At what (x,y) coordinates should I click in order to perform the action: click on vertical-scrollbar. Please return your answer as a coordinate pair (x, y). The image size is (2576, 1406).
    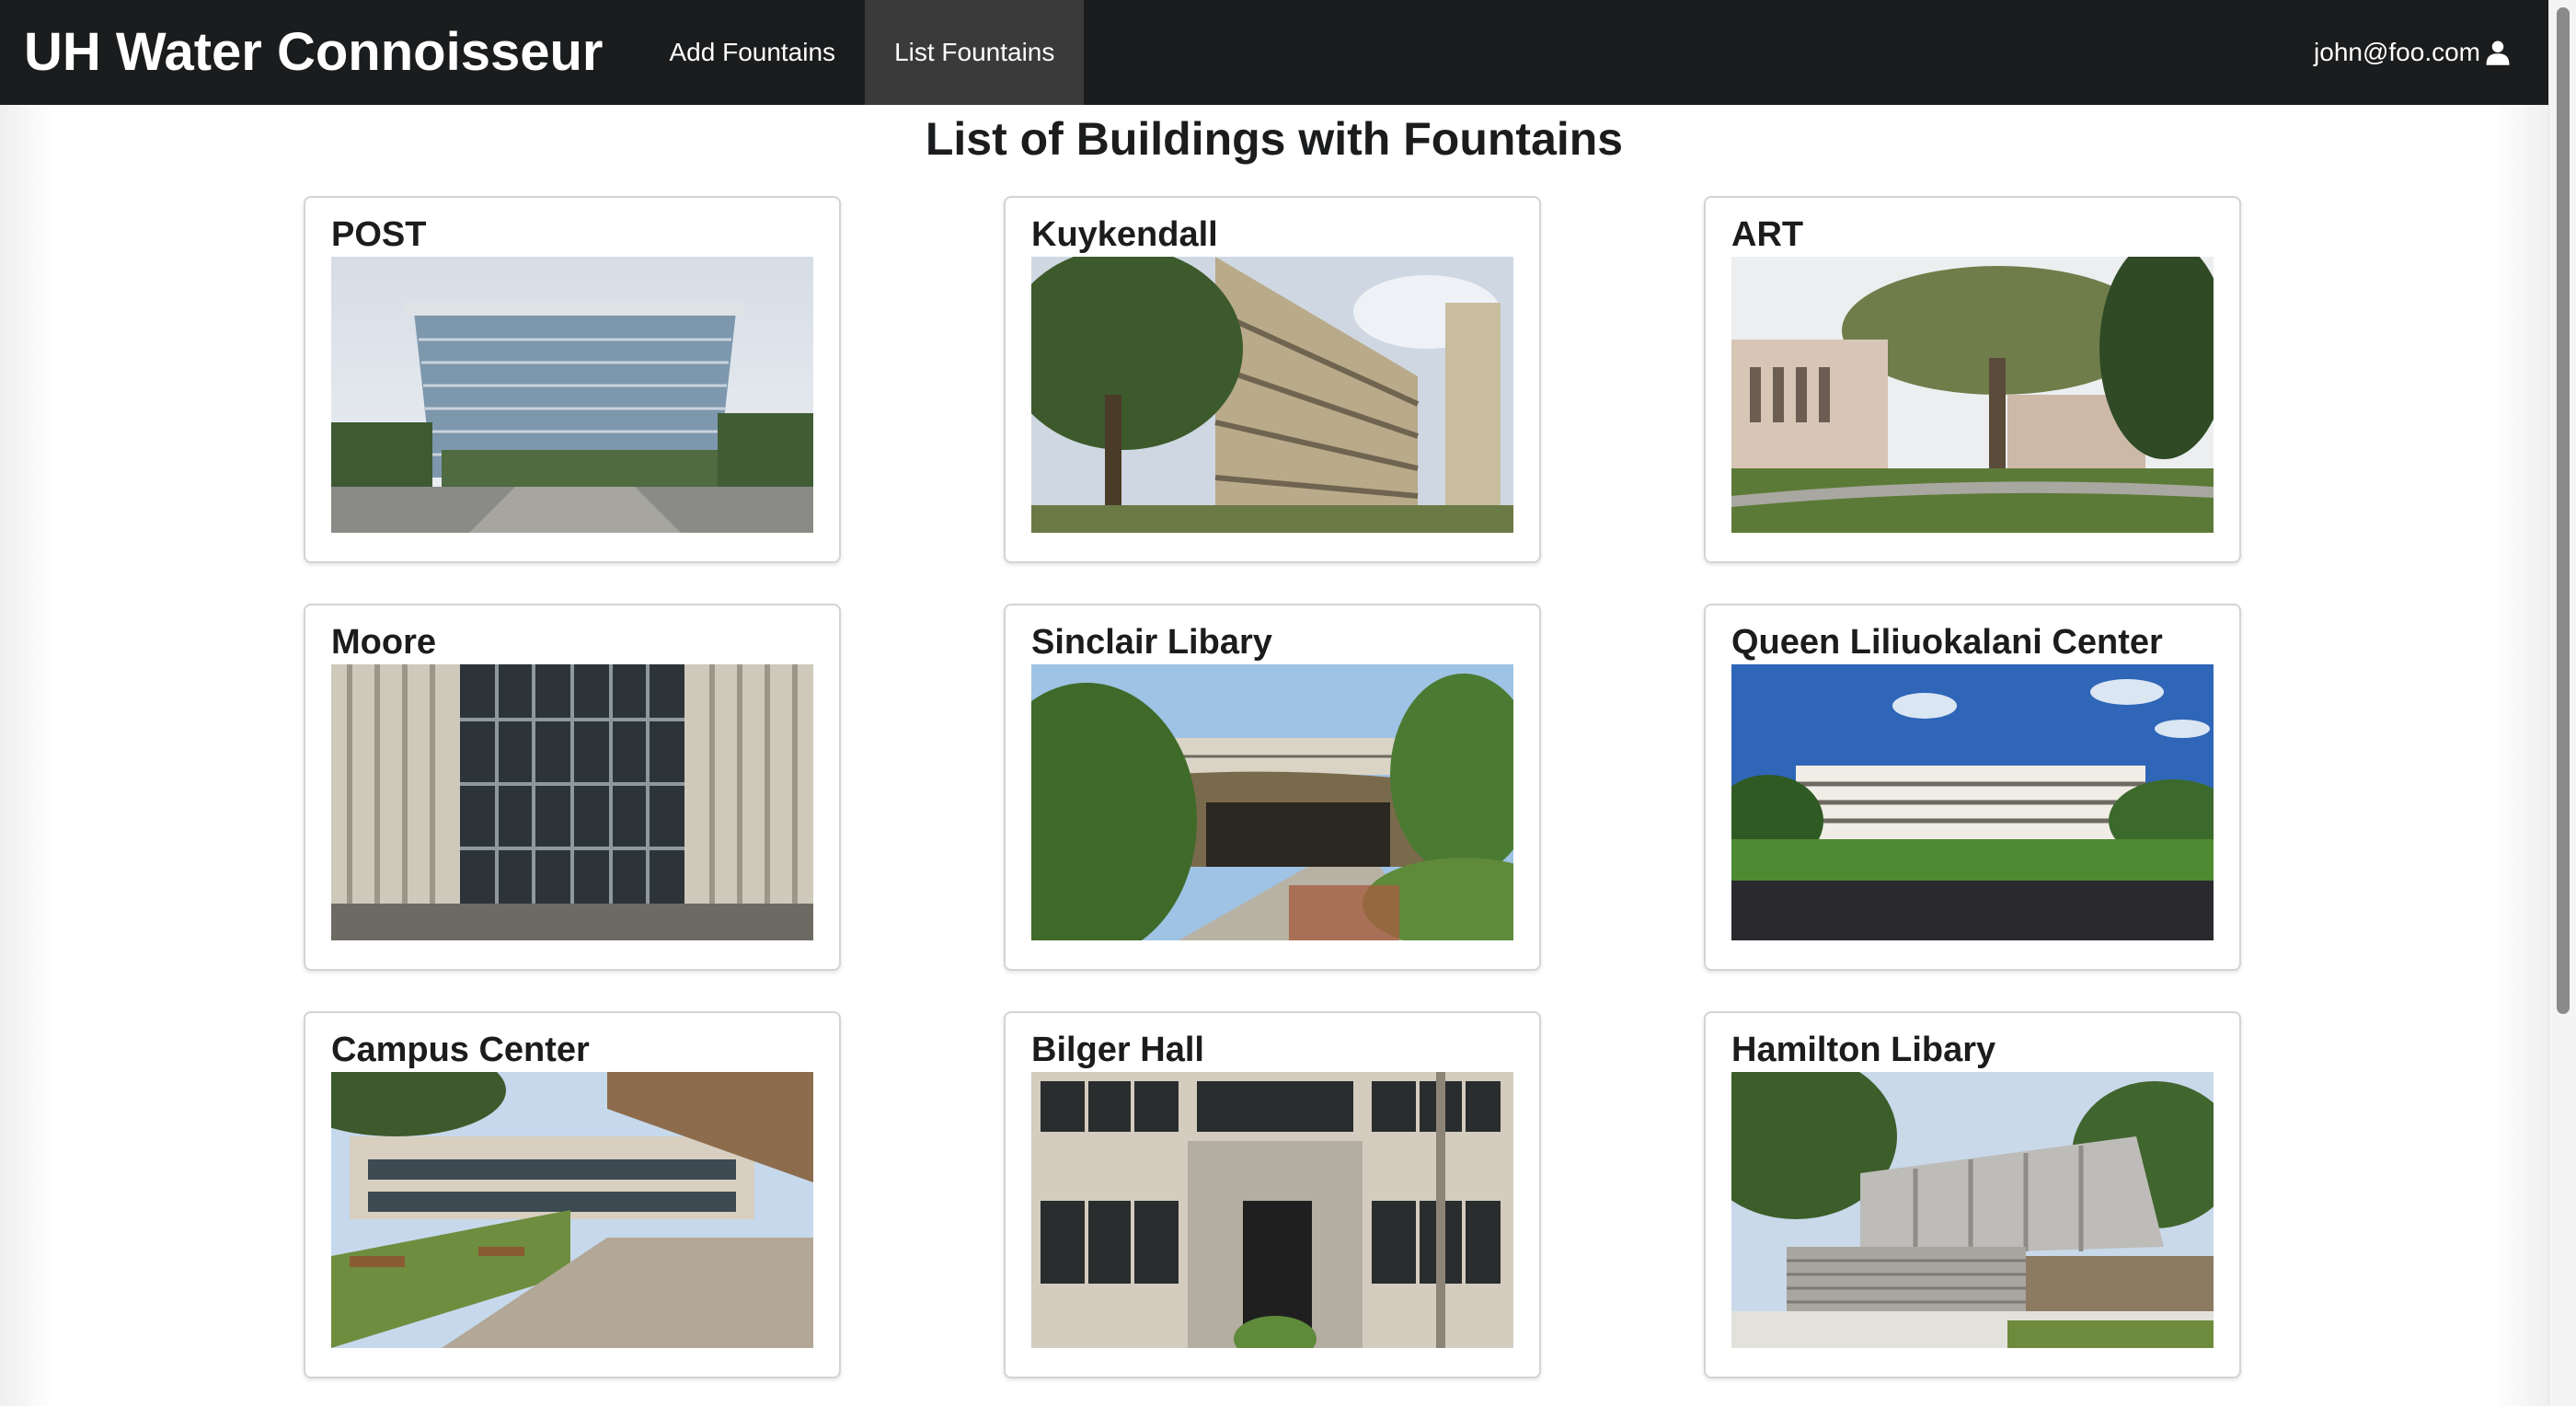
    Looking at the image, I should click on (2562, 703).